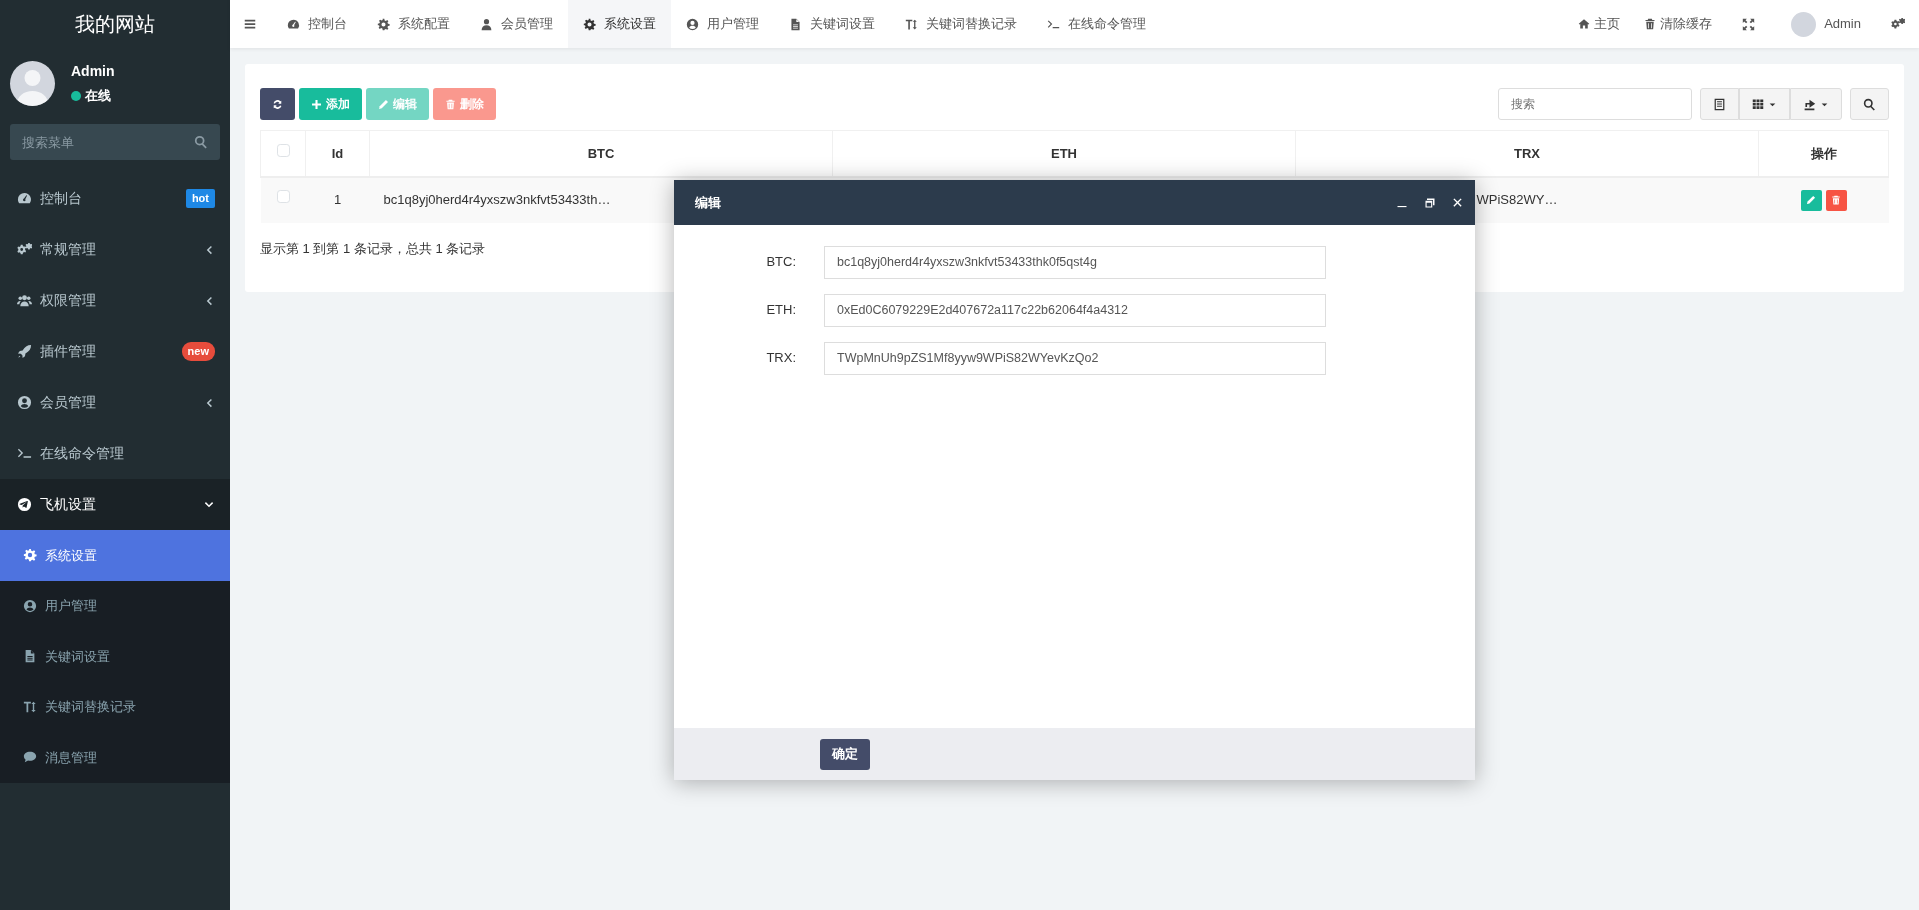 The image size is (1919, 910). I want to click on paper-plane-icon, so click(24, 504).